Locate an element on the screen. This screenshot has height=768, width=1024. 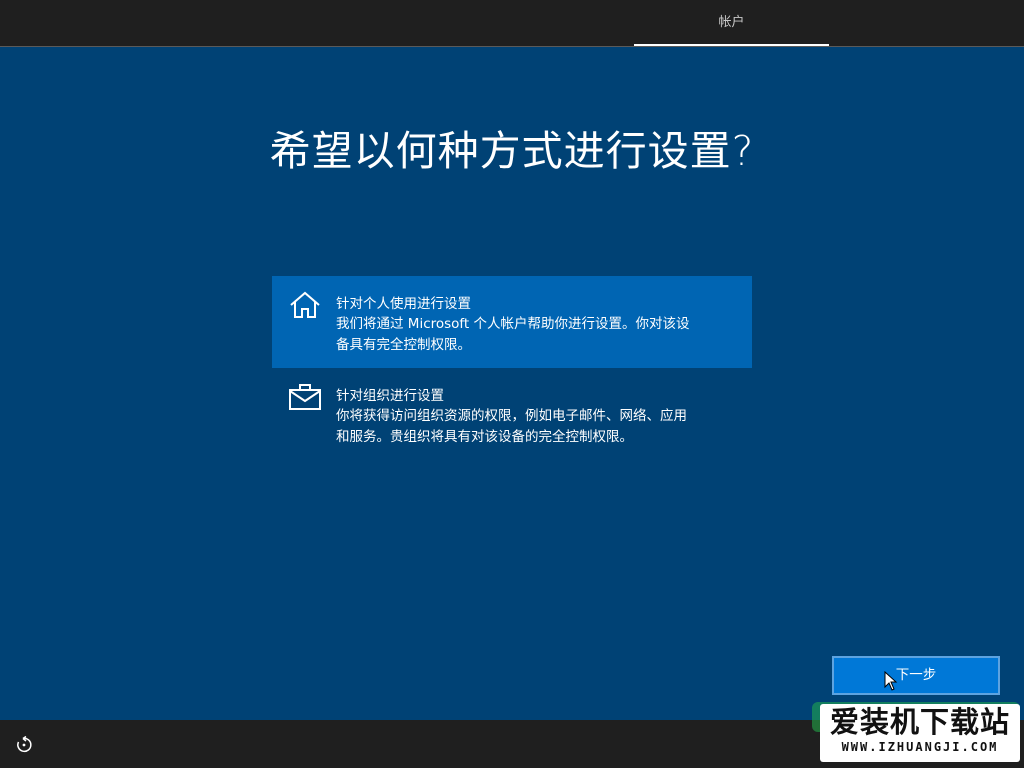
ease-of-access-icon is located at coordinates (24, 745).